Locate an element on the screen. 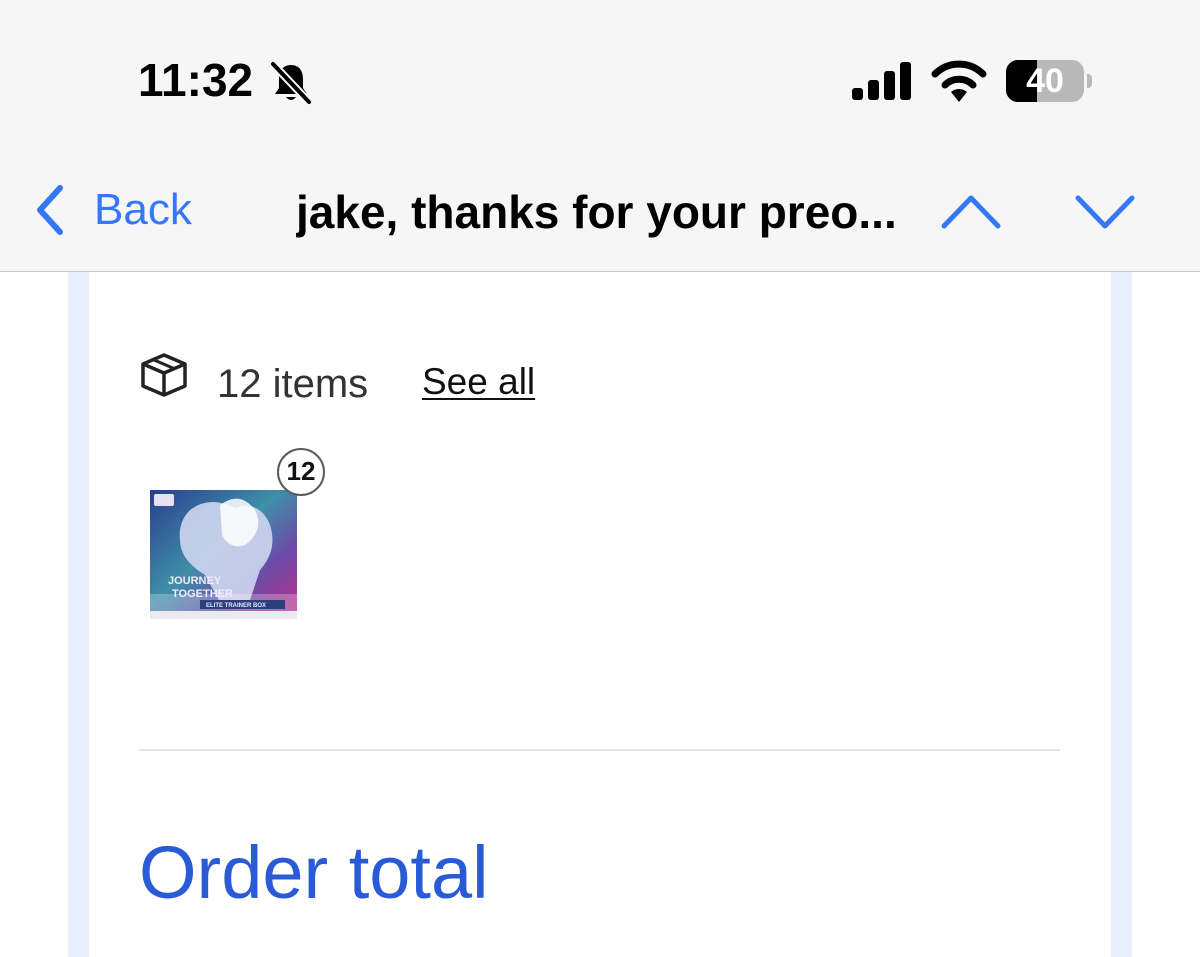 Image resolution: width=1200 pixels, height=957 pixels. product-image: JOURNEY TOGETHER ELITE TRAINER BOX is located at coordinates (223, 554).